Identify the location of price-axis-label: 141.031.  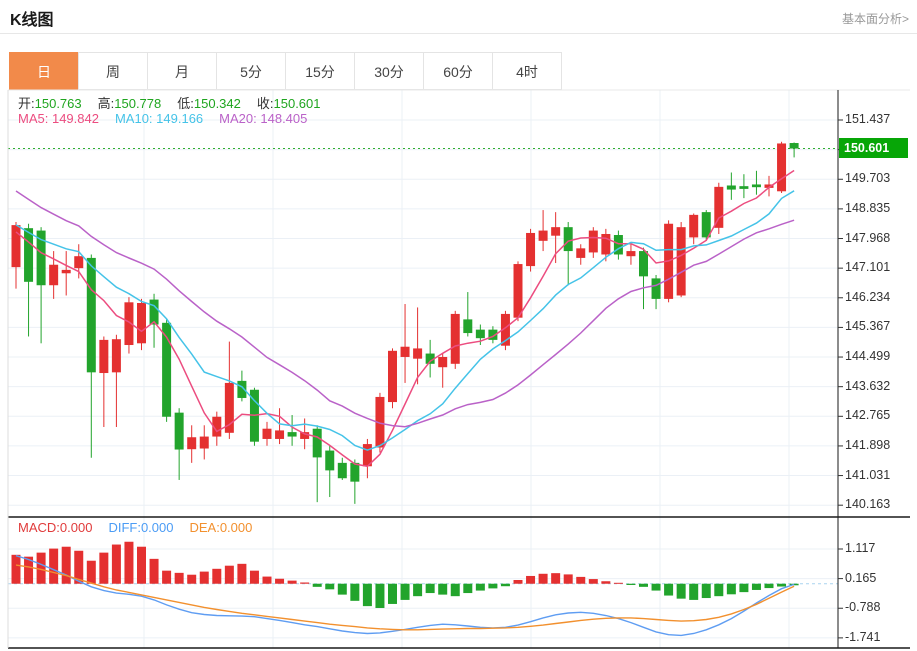
(868, 474).